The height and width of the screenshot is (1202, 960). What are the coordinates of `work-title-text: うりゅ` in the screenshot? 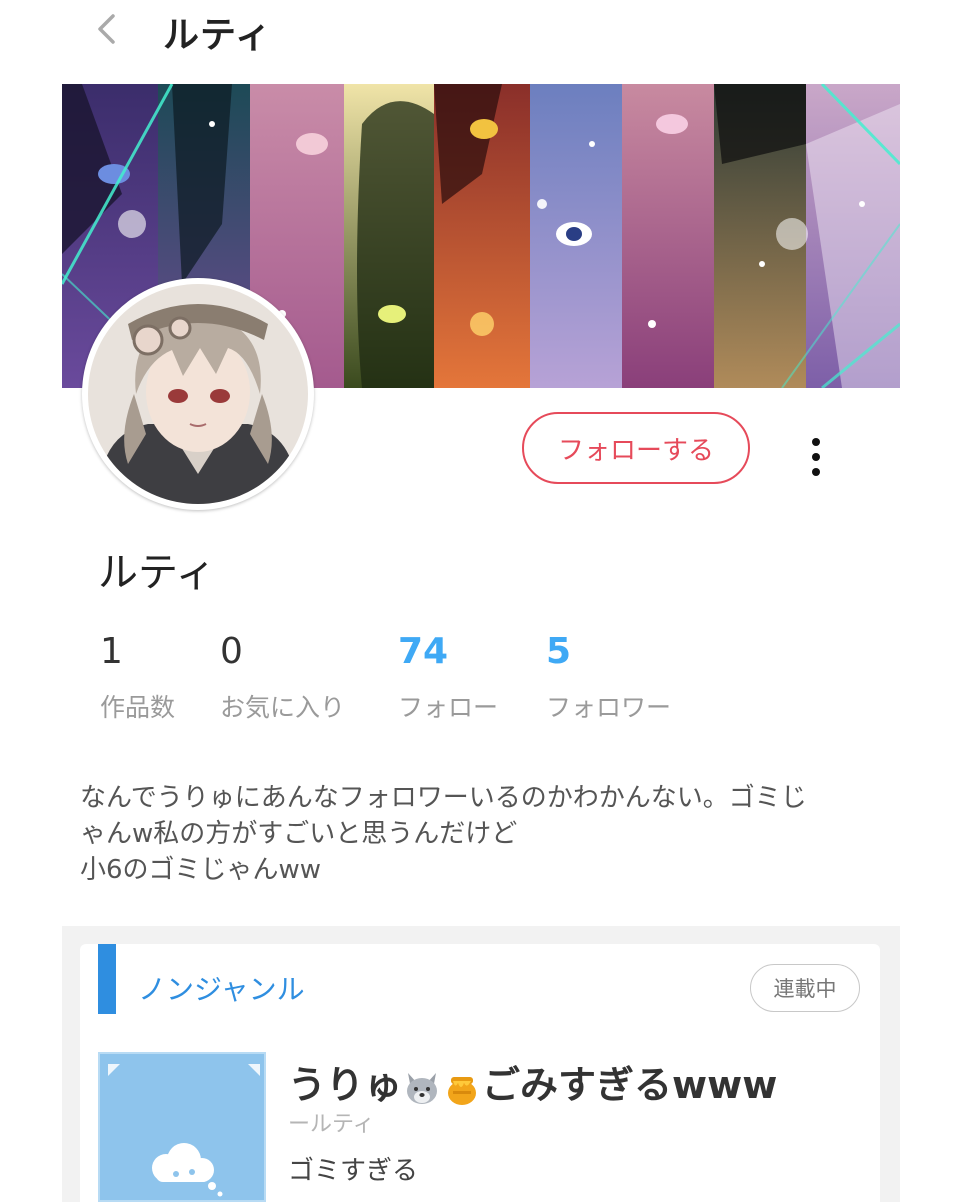 It's located at (345, 1085).